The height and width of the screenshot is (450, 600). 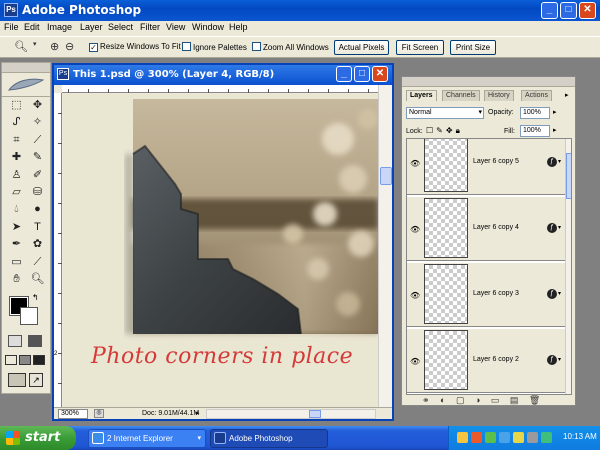 What do you see at coordinates (198, 413) in the screenshot?
I see `status-arrow-icon: ▸` at bounding box center [198, 413].